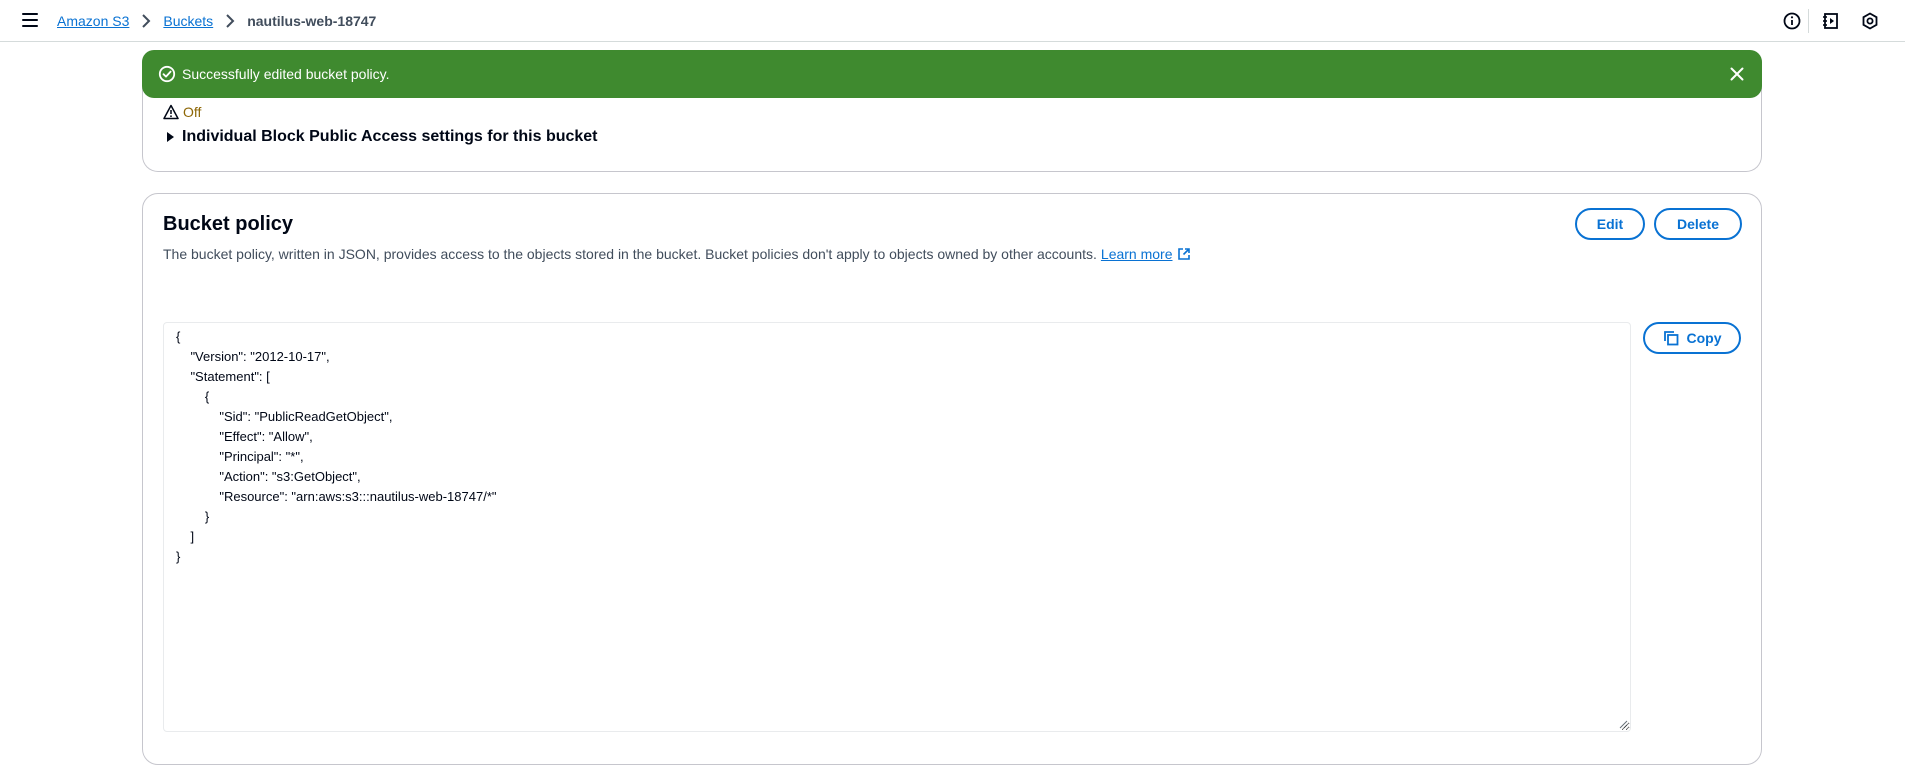 The image size is (1905, 770). Describe the element at coordinates (1623, 724) in the screenshot. I see `resize-handle-icon` at that location.